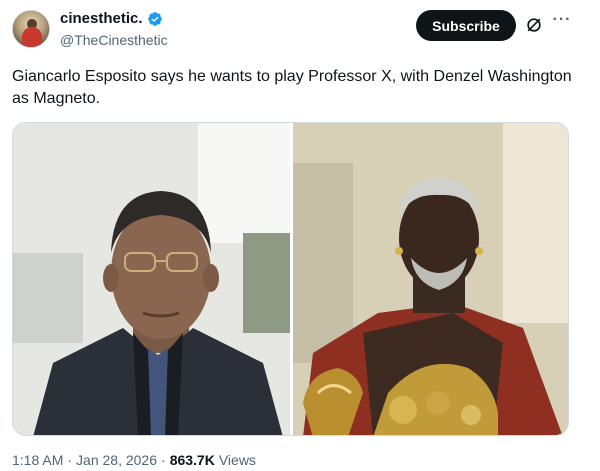 This screenshot has width=600, height=471. What do you see at coordinates (192, 460) in the screenshot?
I see `views-count: 863.7K` at bounding box center [192, 460].